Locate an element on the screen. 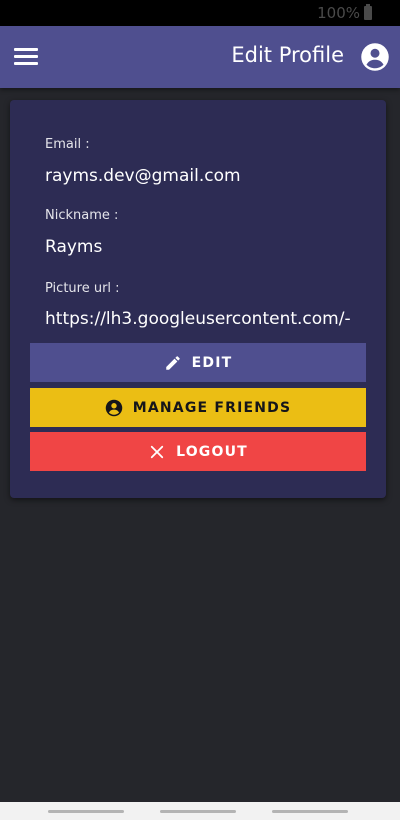 Image resolution: width=400 pixels, height=820 pixels. page-title: Edit Profile is located at coordinates (287, 55).